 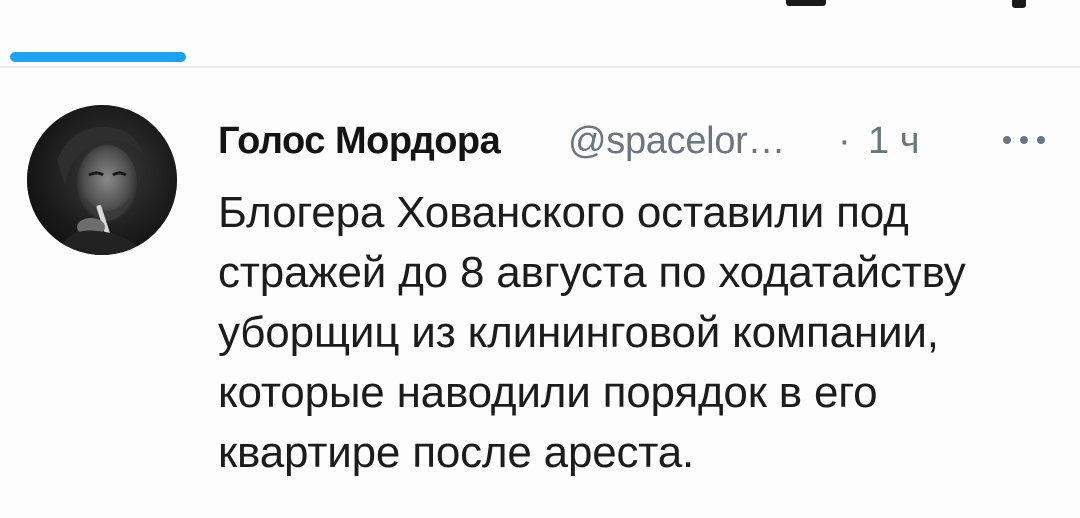 What do you see at coordinates (98, 57) in the screenshot?
I see `active-tab-indicator` at bounding box center [98, 57].